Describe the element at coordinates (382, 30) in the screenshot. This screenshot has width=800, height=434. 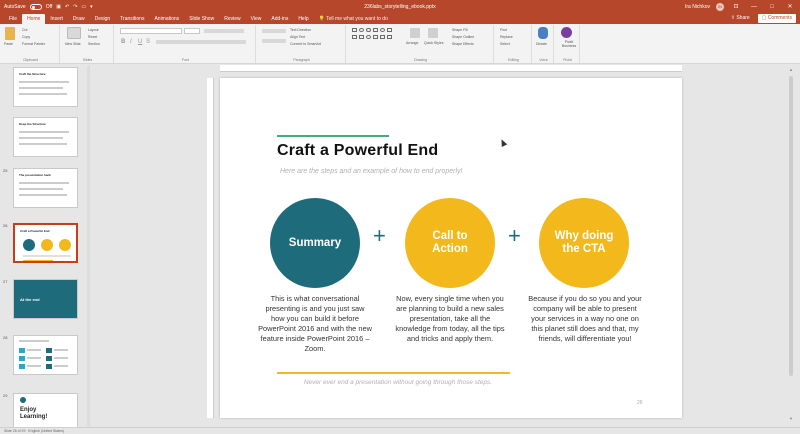
I see `circle-shape-icon` at that location.